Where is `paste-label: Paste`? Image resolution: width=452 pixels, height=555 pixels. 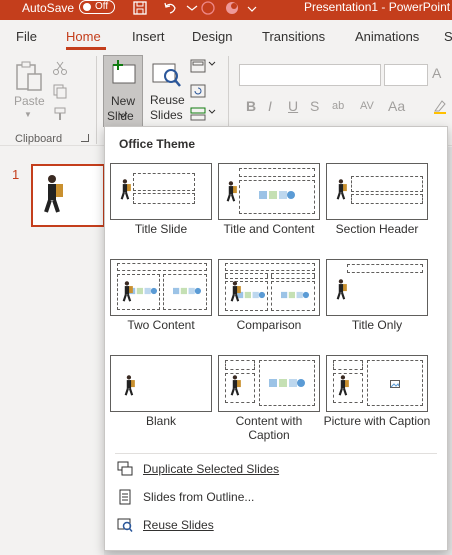
paste-label: Paste is located at coordinates (29, 101).